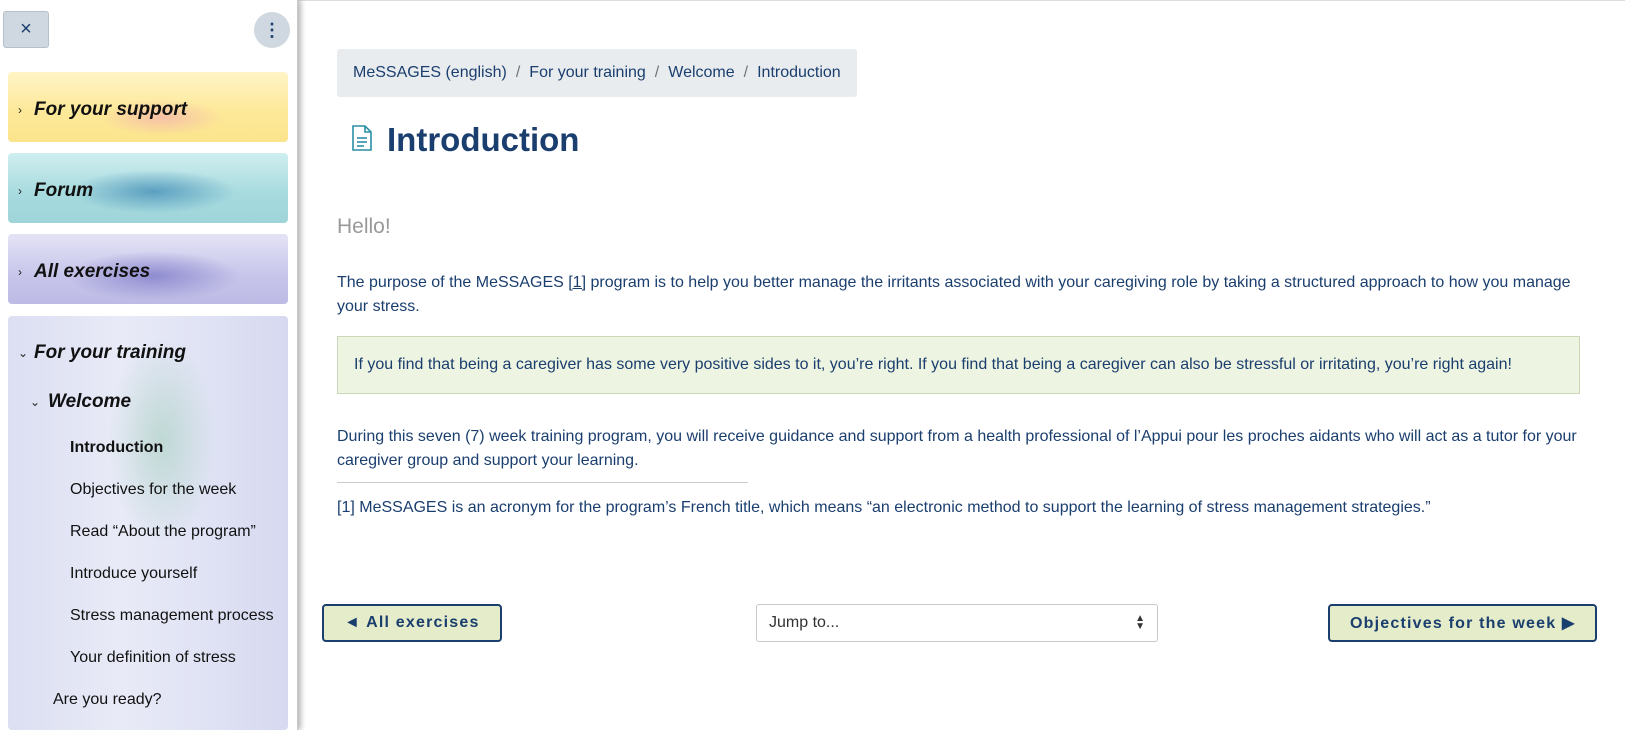 The image size is (1625, 730). What do you see at coordinates (153, 658) in the screenshot?
I see `sidebar-activity-definition-of-stress: Your definition of stress` at bounding box center [153, 658].